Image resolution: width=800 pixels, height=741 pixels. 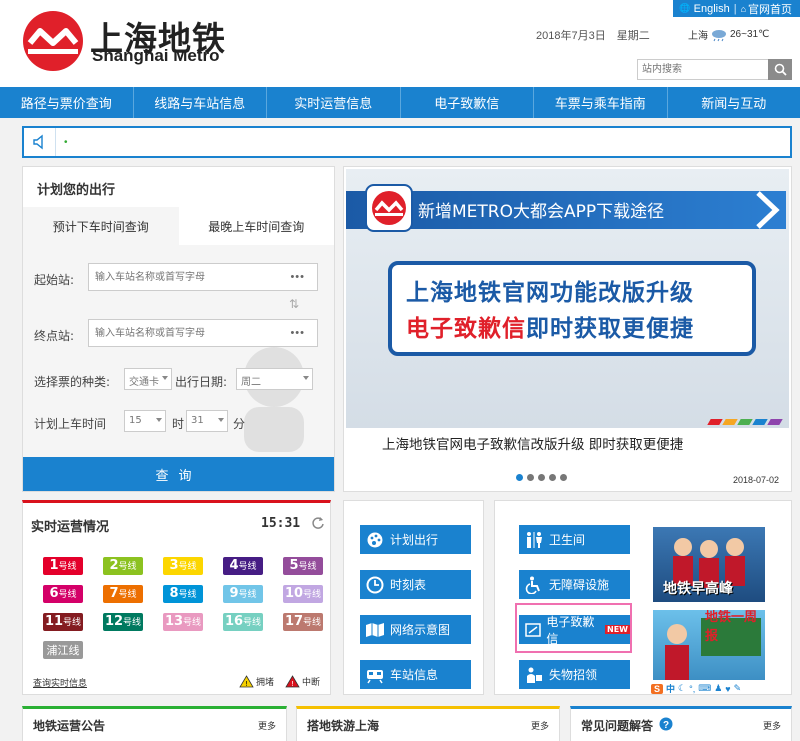 I want to click on end-station-more-button: •••, so click(x=297, y=333).